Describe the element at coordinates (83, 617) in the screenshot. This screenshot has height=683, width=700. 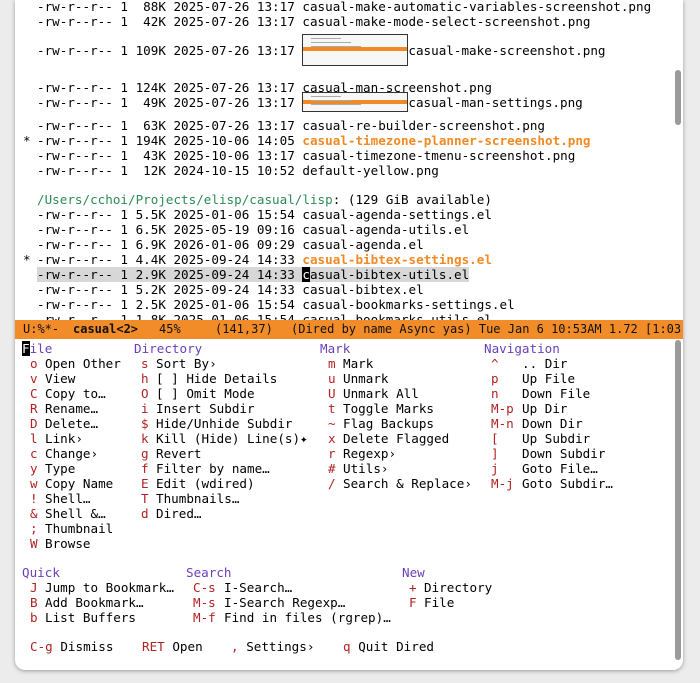
I see `menu-item-list-buffers: b List Buffers` at that location.